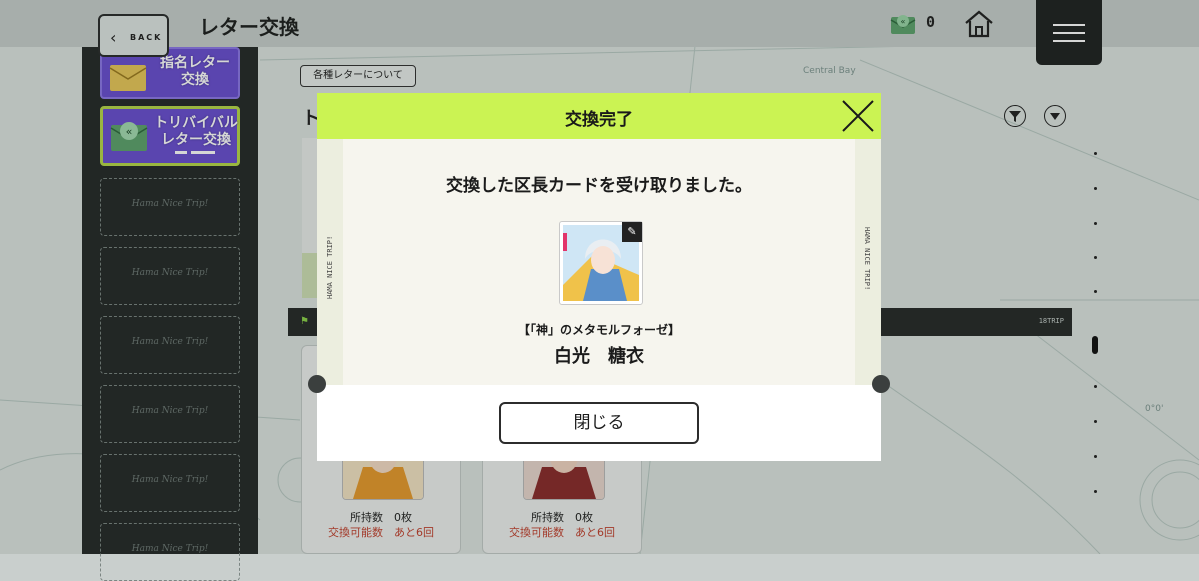 This screenshot has height=581, width=1199. What do you see at coordinates (601, 263) in the screenshot?
I see `received-card-thumbnail: ✎` at bounding box center [601, 263].